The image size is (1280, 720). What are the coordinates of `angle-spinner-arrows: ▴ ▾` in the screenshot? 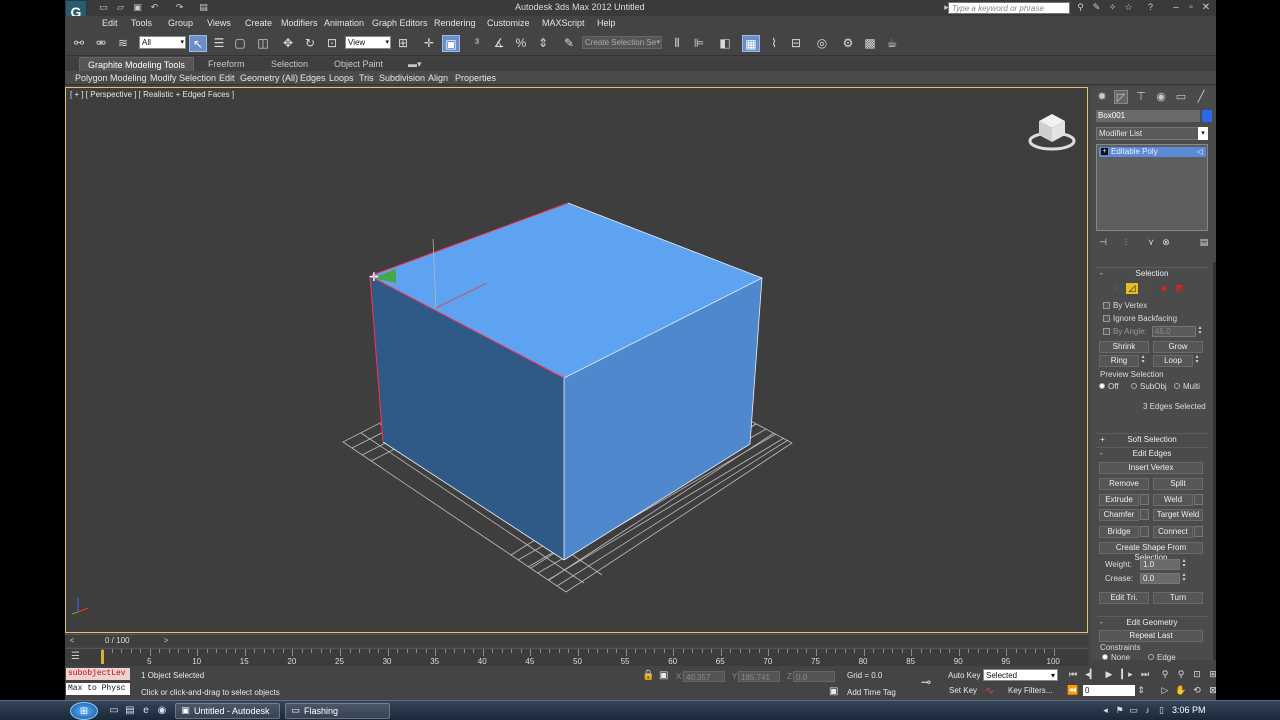 It's located at (1200, 331).